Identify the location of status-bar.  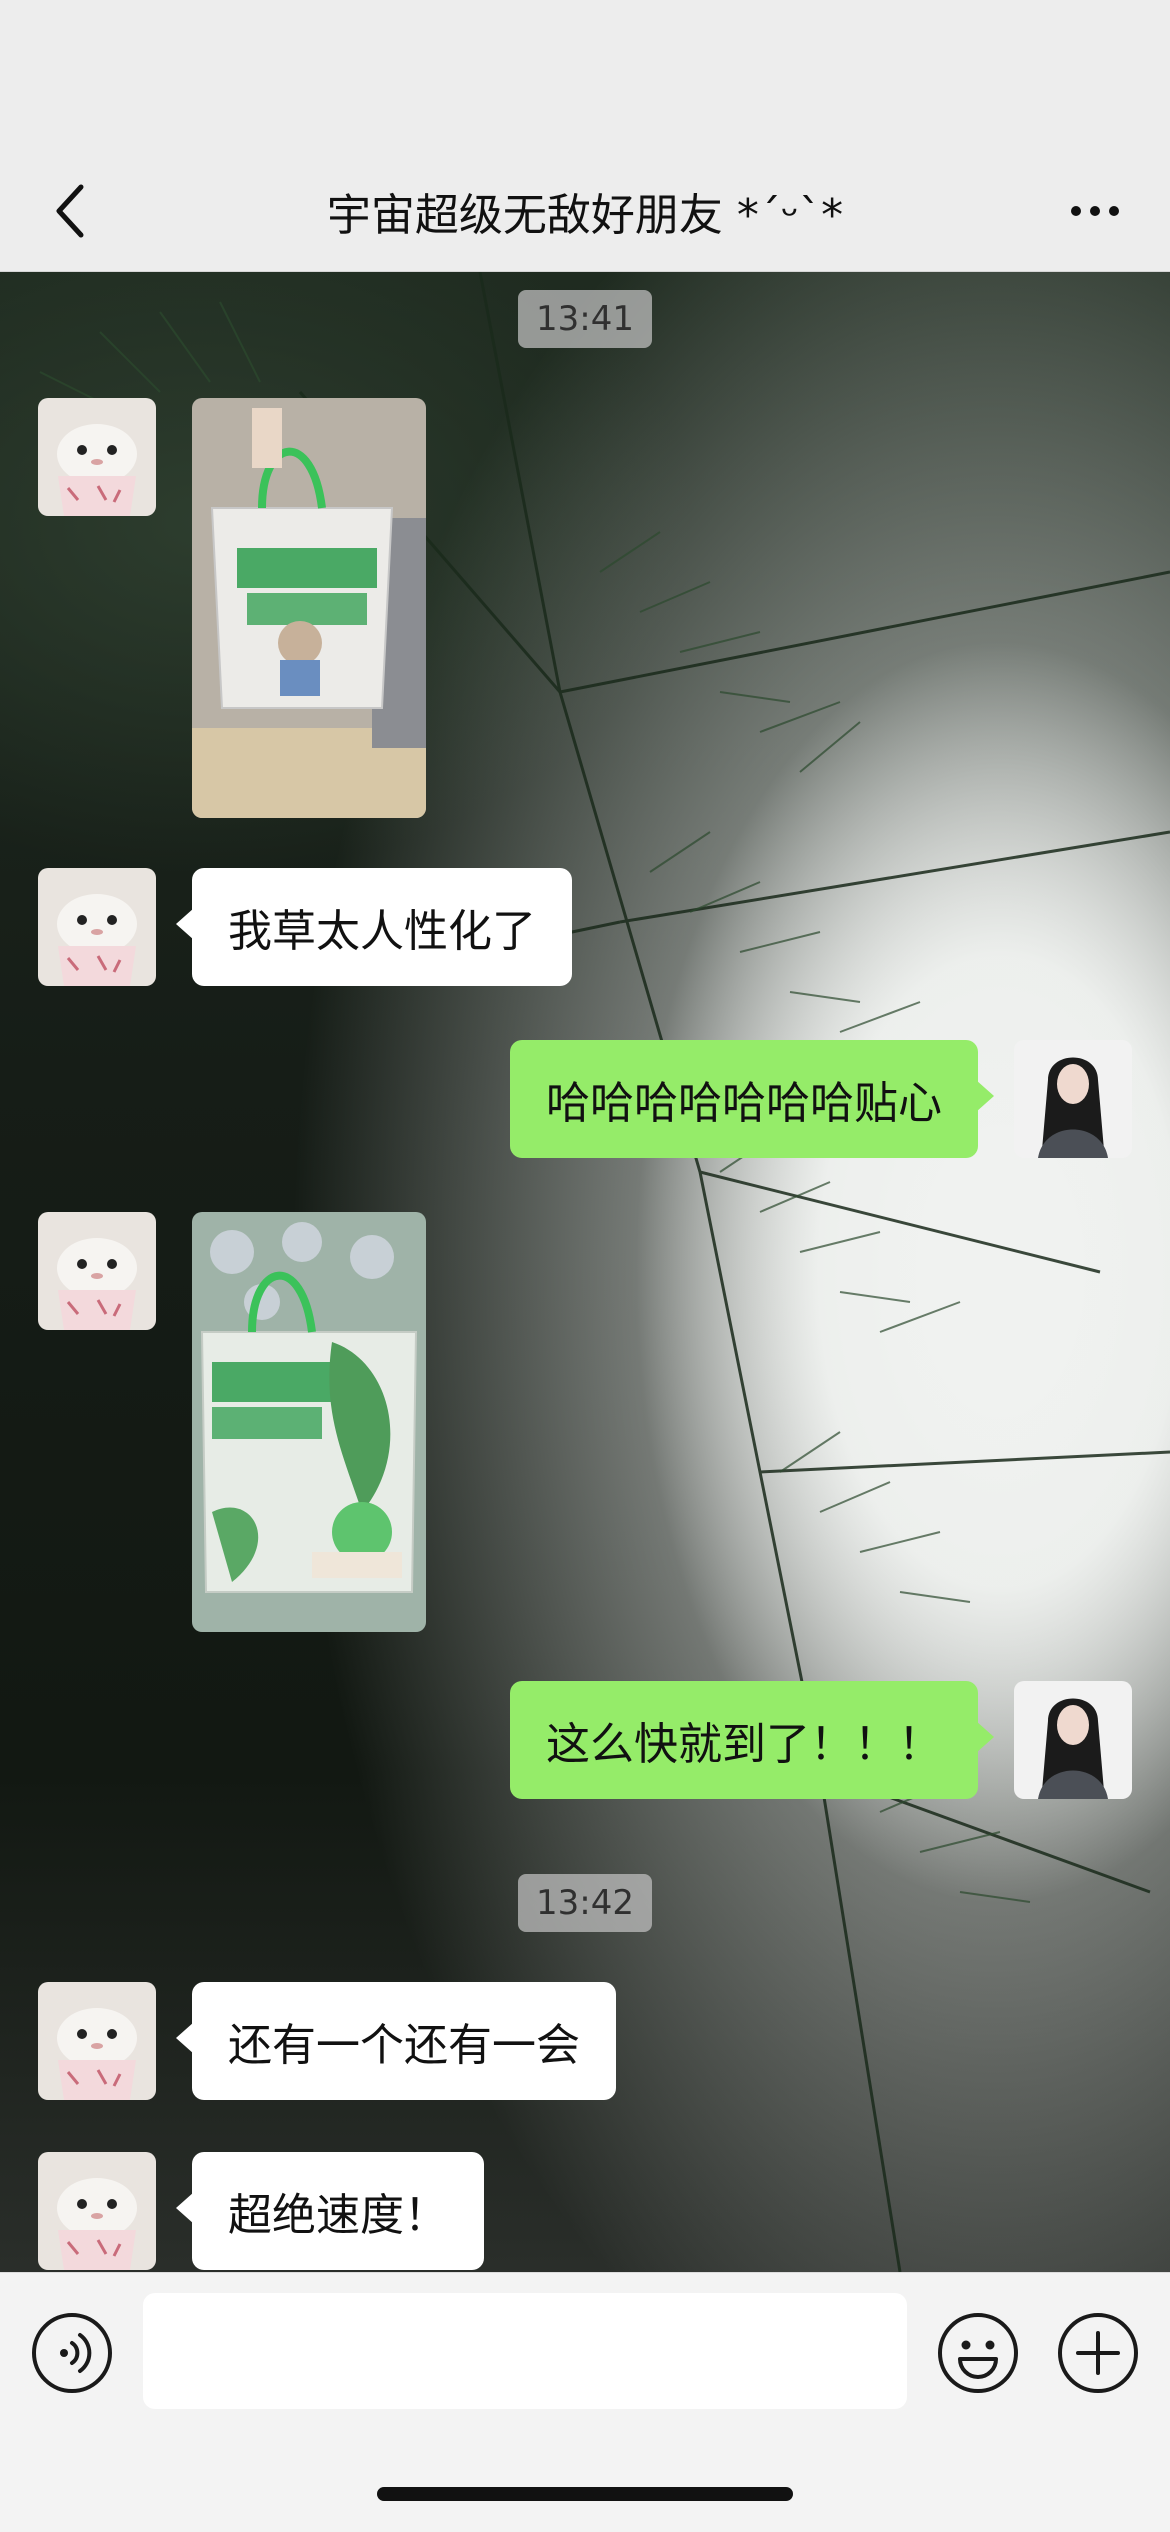
(585, 75).